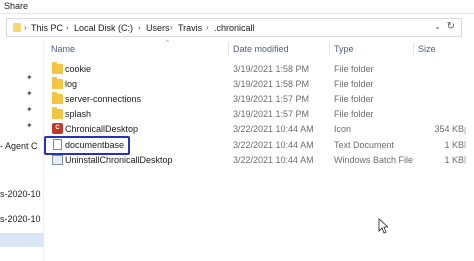 This screenshot has width=474, height=261. I want to click on app-icon: C, so click(57, 128).